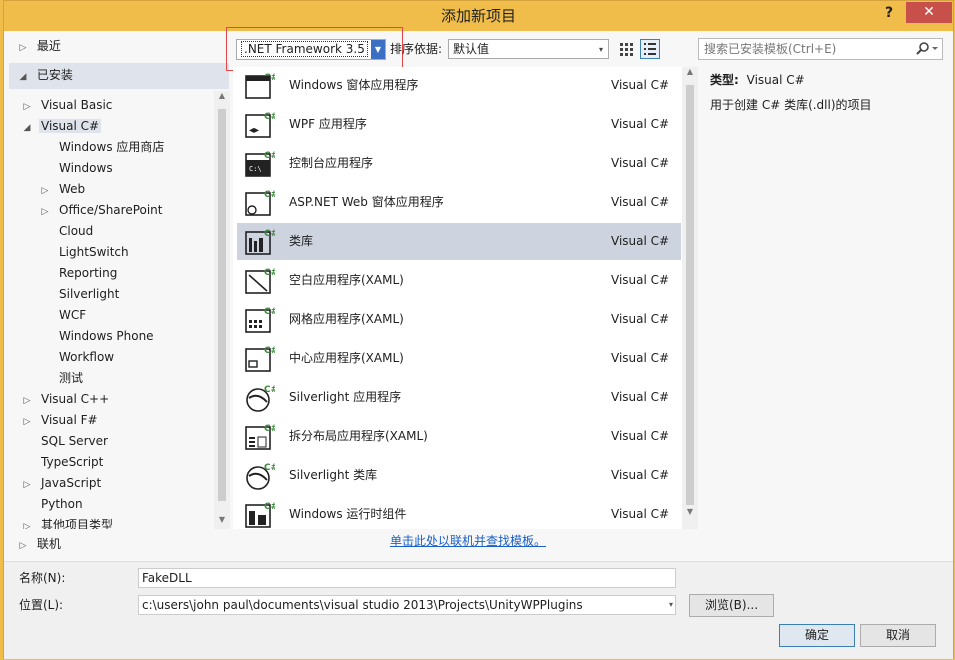 The image size is (955, 660). What do you see at coordinates (62, 378) in the screenshot?
I see `tree-item: 测试` at bounding box center [62, 378].